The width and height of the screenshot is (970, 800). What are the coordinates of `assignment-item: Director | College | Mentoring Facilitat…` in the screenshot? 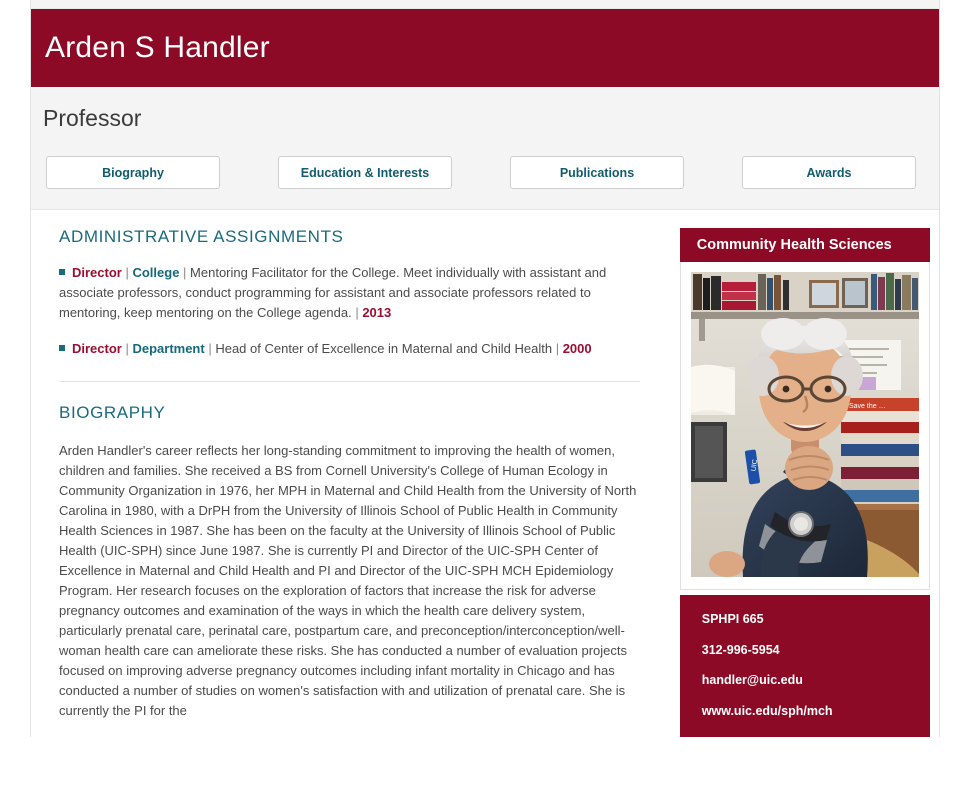 It's located at (354, 293).